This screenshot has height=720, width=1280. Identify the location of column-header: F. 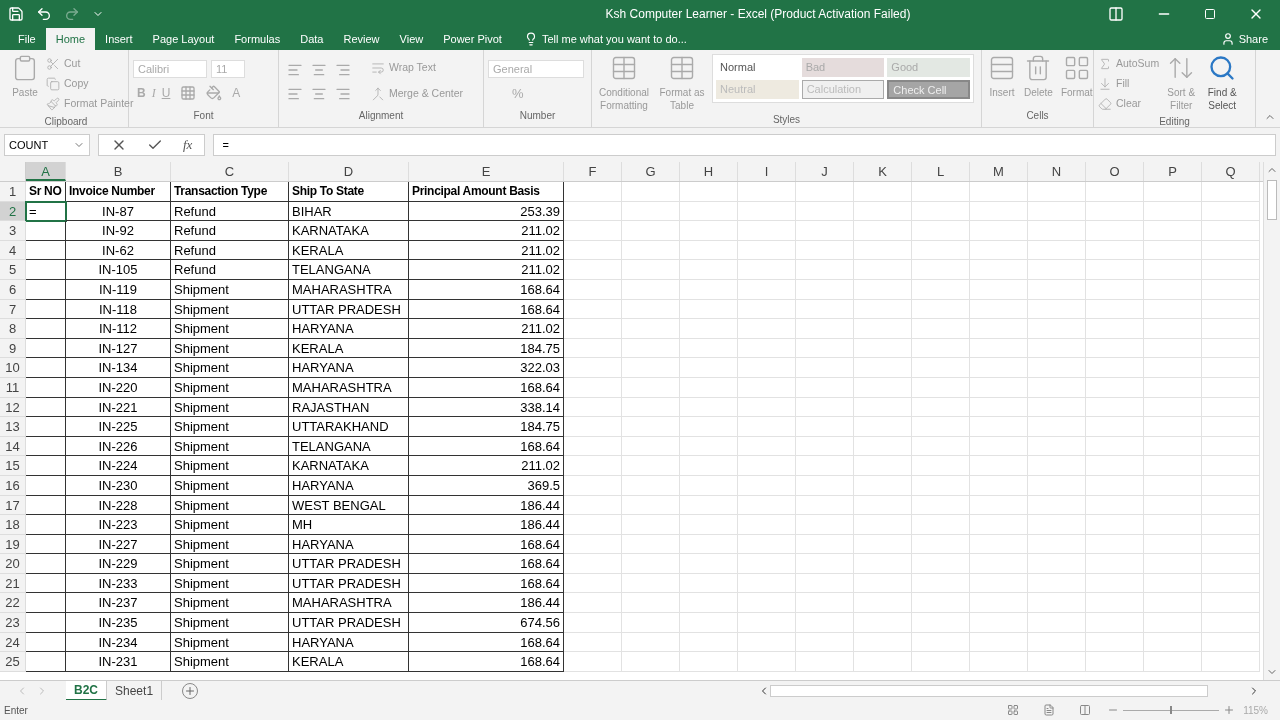
(593, 171).